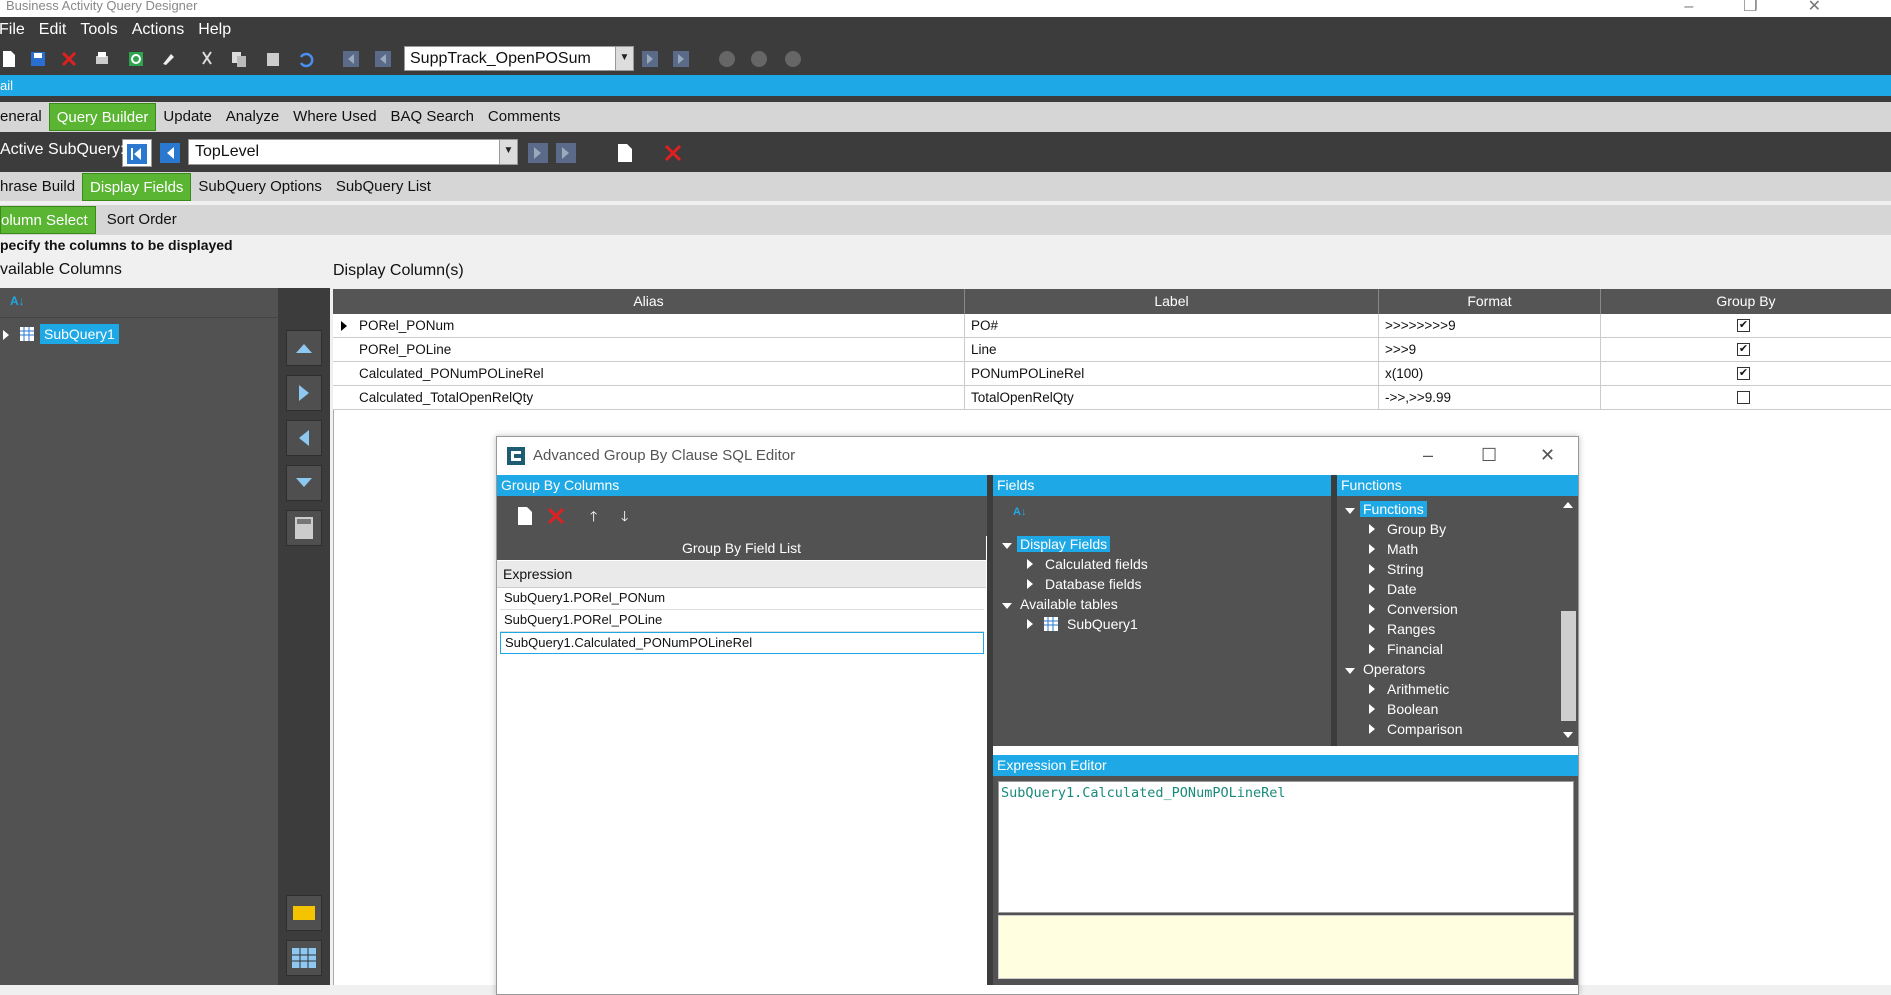  I want to click on paste-icon, so click(273, 59).